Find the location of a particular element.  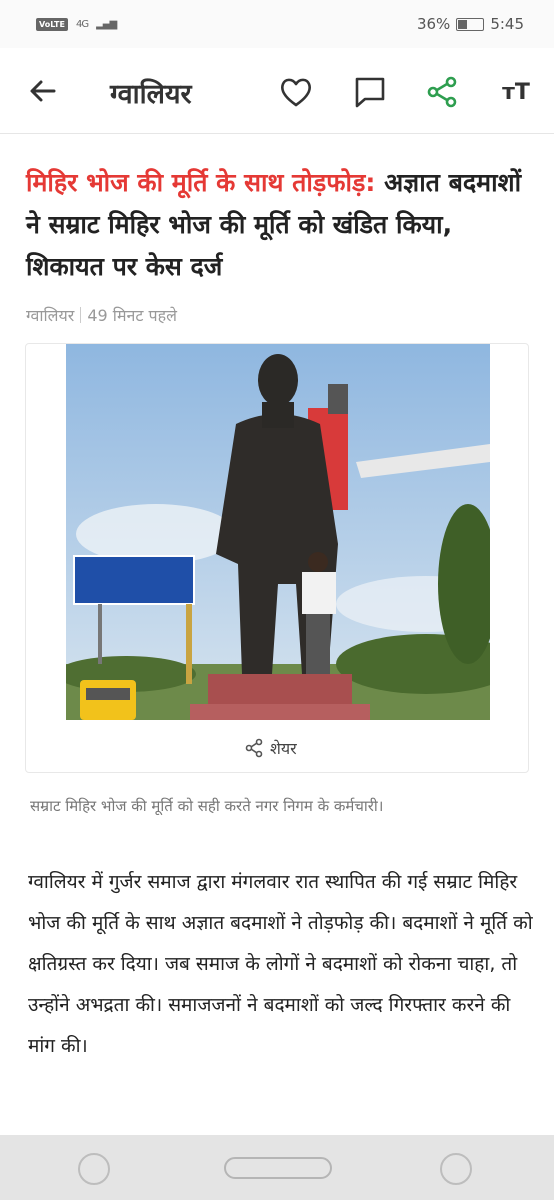

meta-divider is located at coordinates (81, 315).